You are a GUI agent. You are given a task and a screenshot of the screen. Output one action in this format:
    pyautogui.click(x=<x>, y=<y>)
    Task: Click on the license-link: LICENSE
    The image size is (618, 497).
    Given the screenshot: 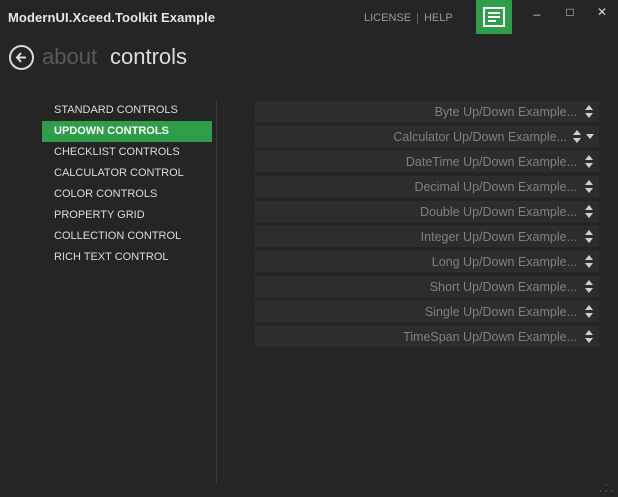 What is the action you would take?
    pyautogui.click(x=387, y=18)
    